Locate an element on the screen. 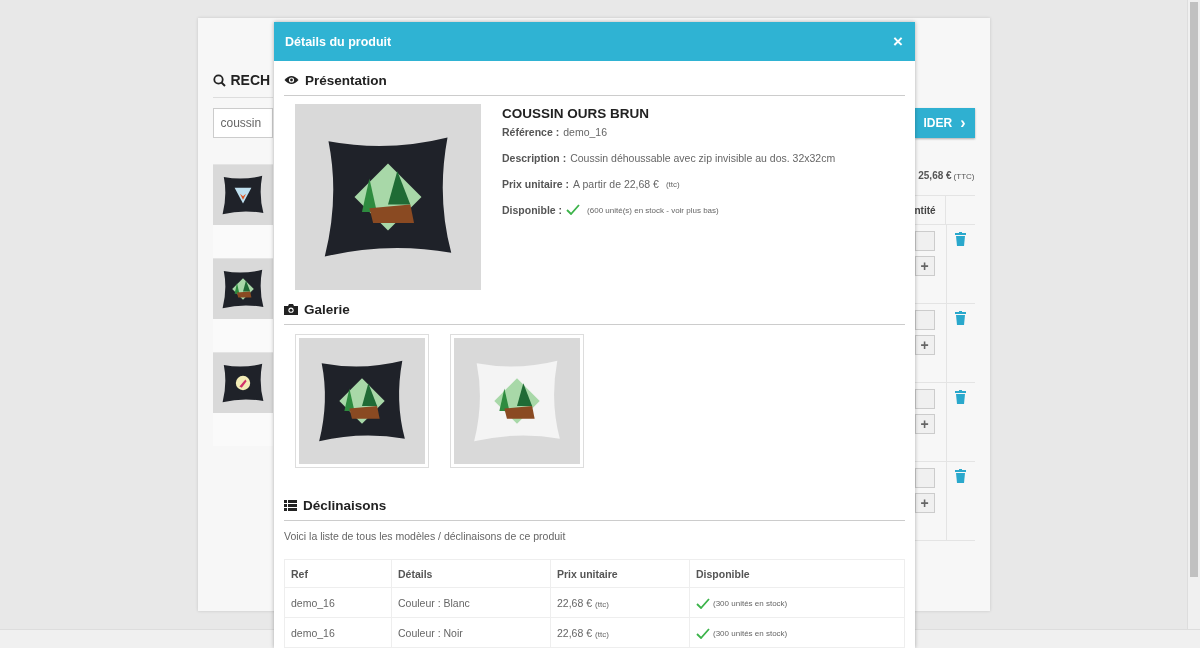 Image resolution: width=1200 pixels, height=648 pixels. field-label: Disponible : is located at coordinates (532, 210).